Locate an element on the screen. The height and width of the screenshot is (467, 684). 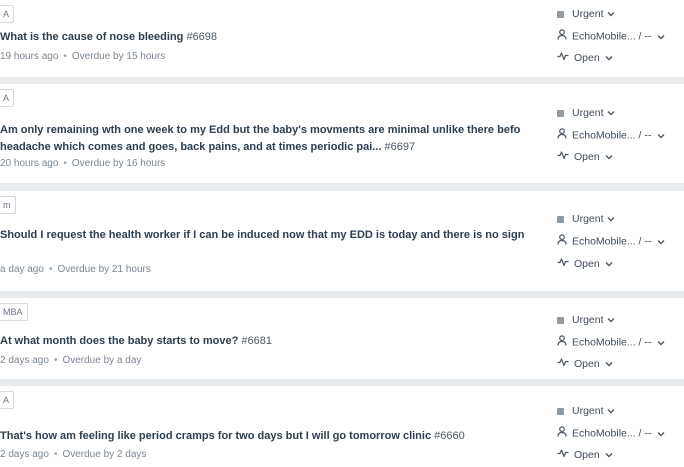
ticket-number: #6698 is located at coordinates (201, 37).